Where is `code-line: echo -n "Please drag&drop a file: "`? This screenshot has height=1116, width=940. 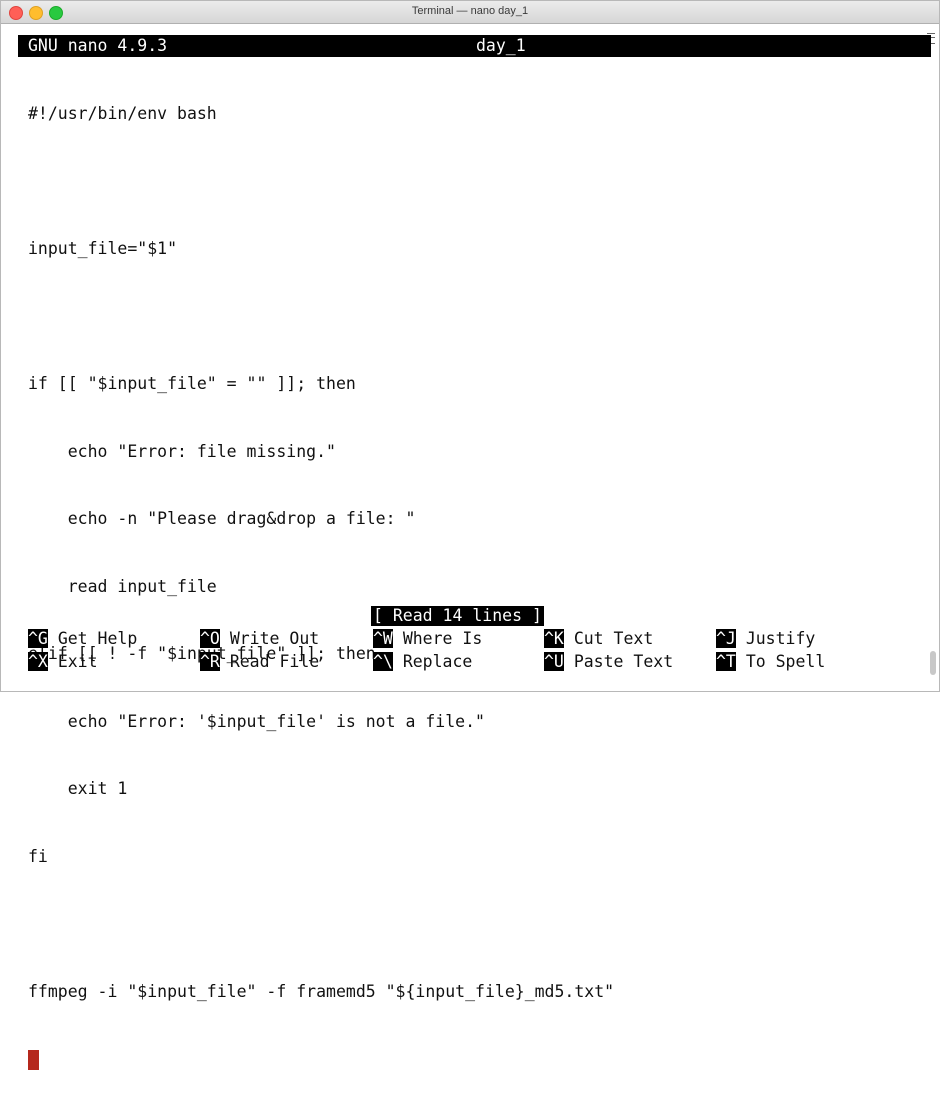
code-line: echo -n "Please drag&drop a file: " is located at coordinates (222, 518).